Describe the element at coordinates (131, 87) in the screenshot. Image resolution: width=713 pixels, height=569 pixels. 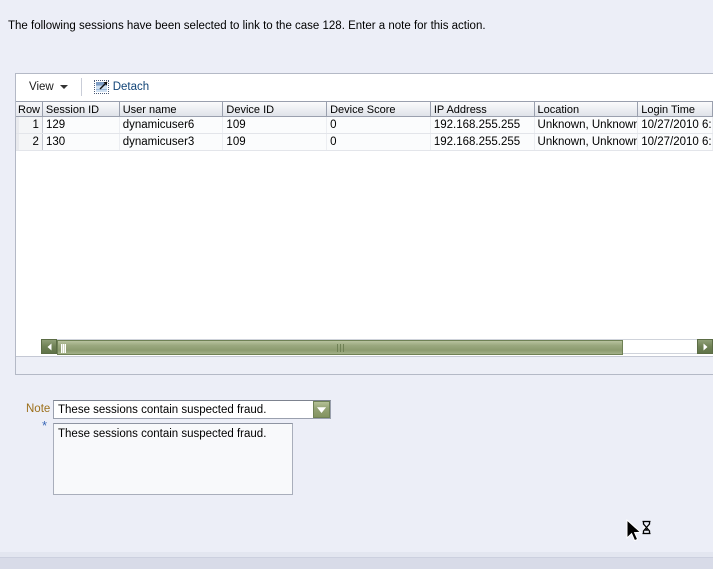
I see `detach-label: Detach` at that location.